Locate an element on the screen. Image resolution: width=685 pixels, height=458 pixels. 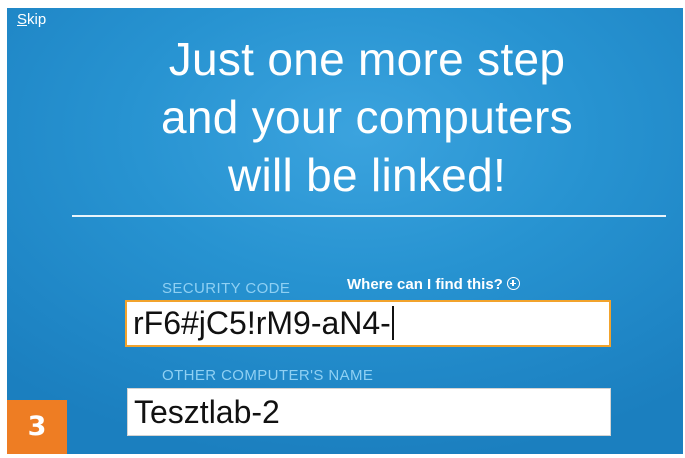
security-code-value: rF6#jC5!rM9-aN4- is located at coordinates (262, 323).